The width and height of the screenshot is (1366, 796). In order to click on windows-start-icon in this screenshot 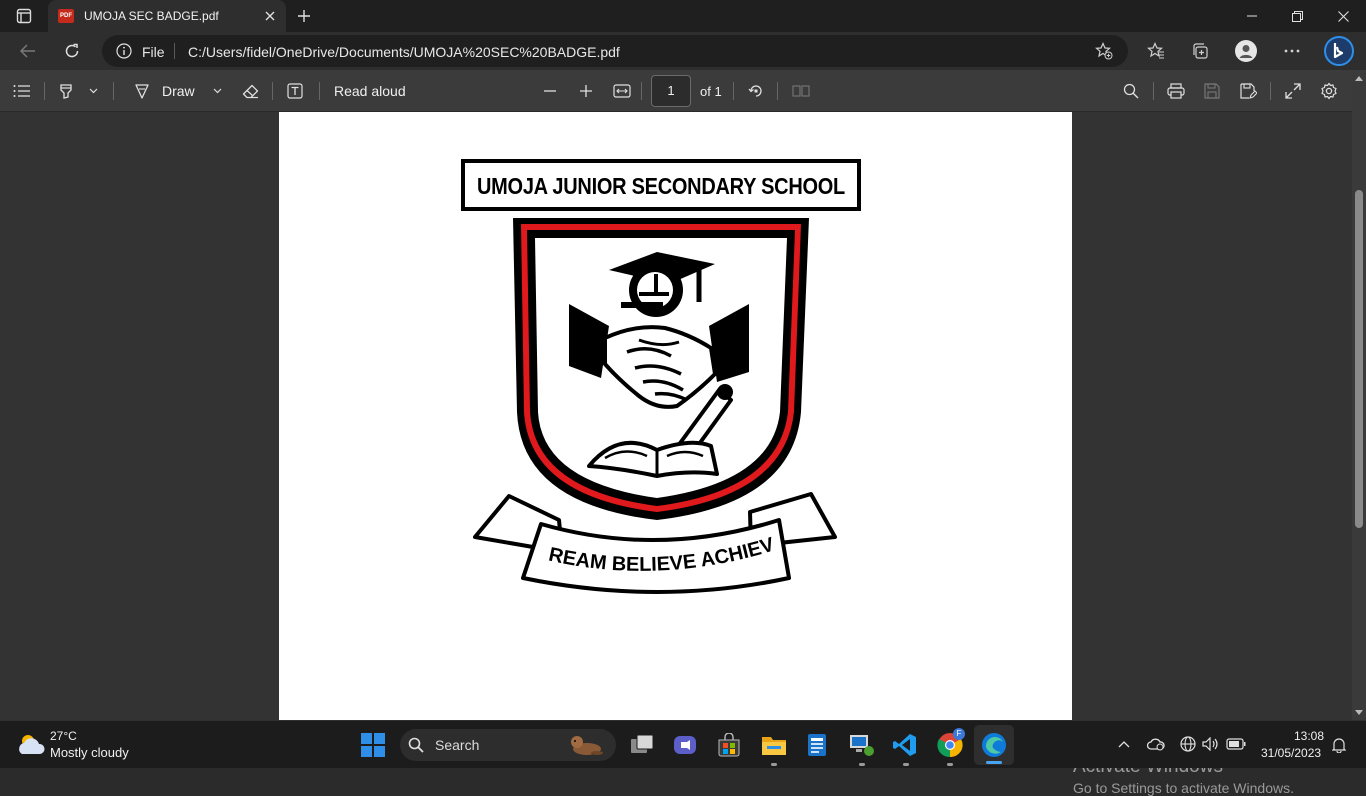, I will do `click(373, 745)`.